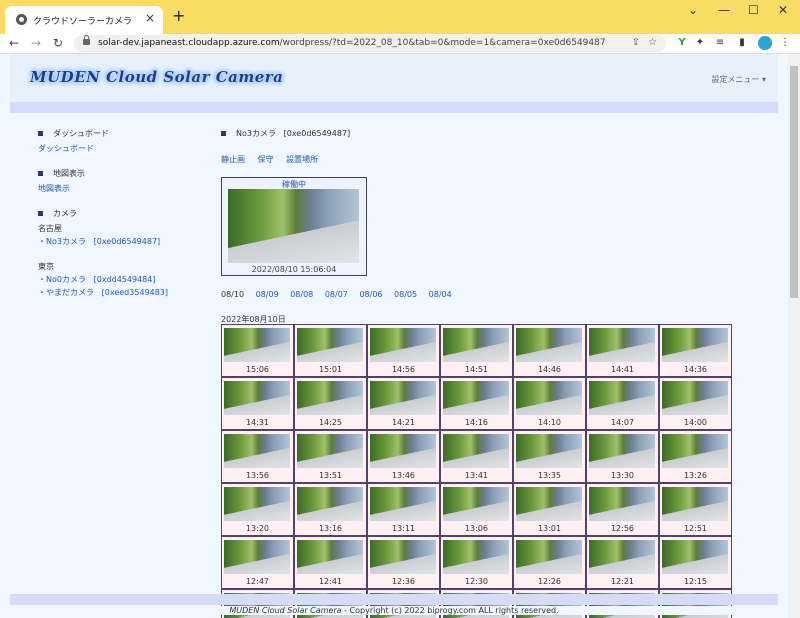  I want to click on thumbnail-time: 14:41, so click(622, 369).